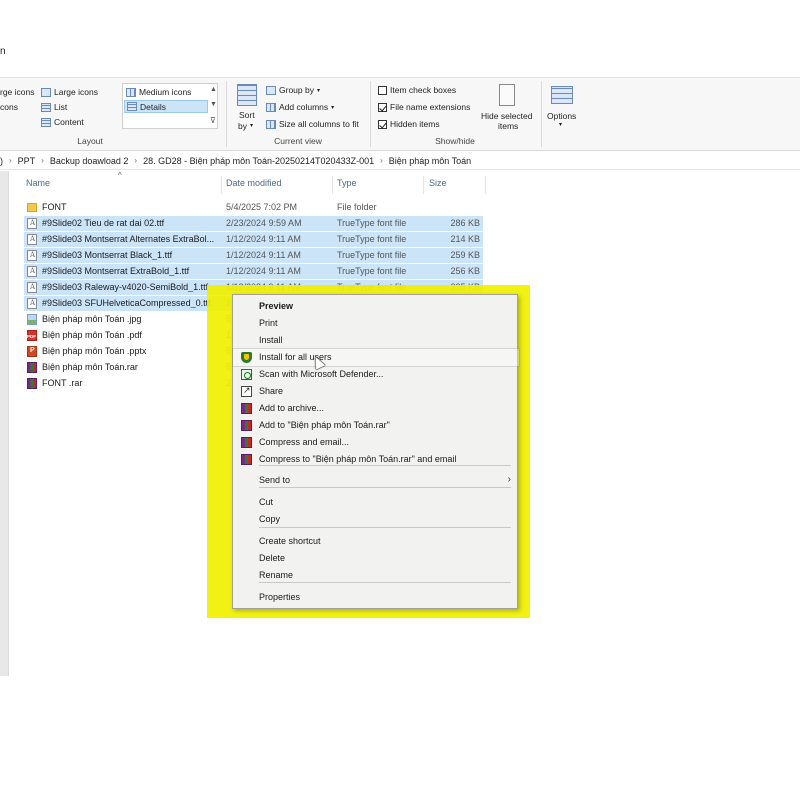  I want to click on options-dropdown-icon: ▾, so click(561, 125).